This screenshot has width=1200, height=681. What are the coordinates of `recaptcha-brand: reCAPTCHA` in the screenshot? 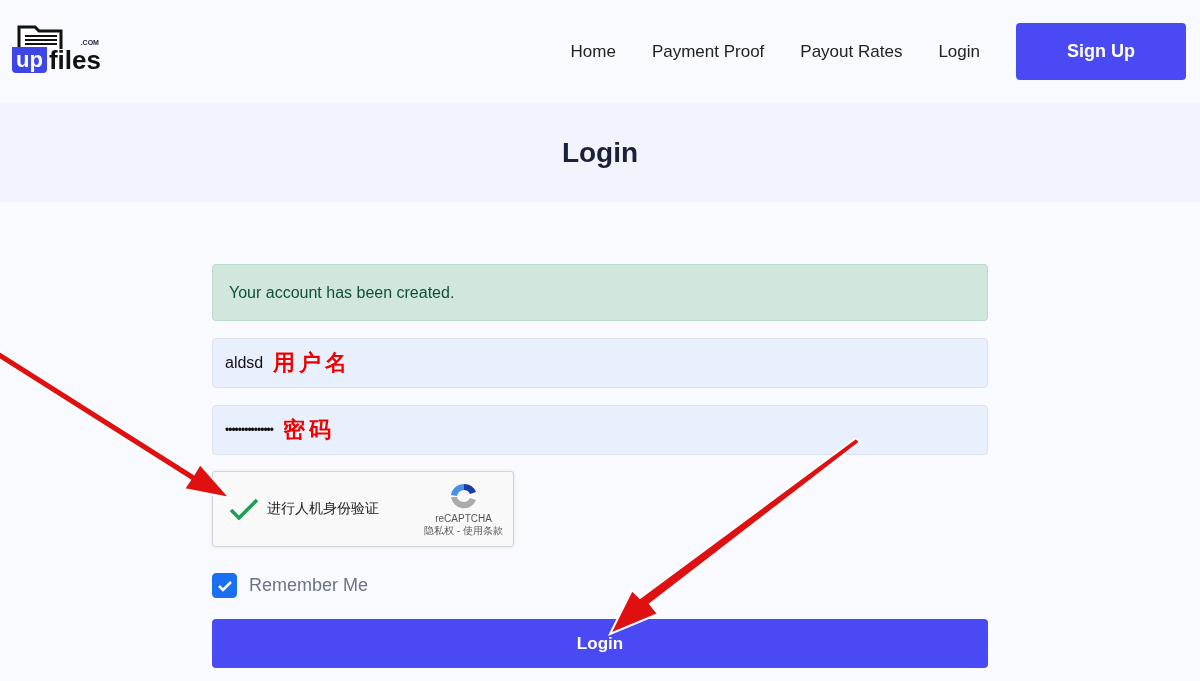 It's located at (463, 518).